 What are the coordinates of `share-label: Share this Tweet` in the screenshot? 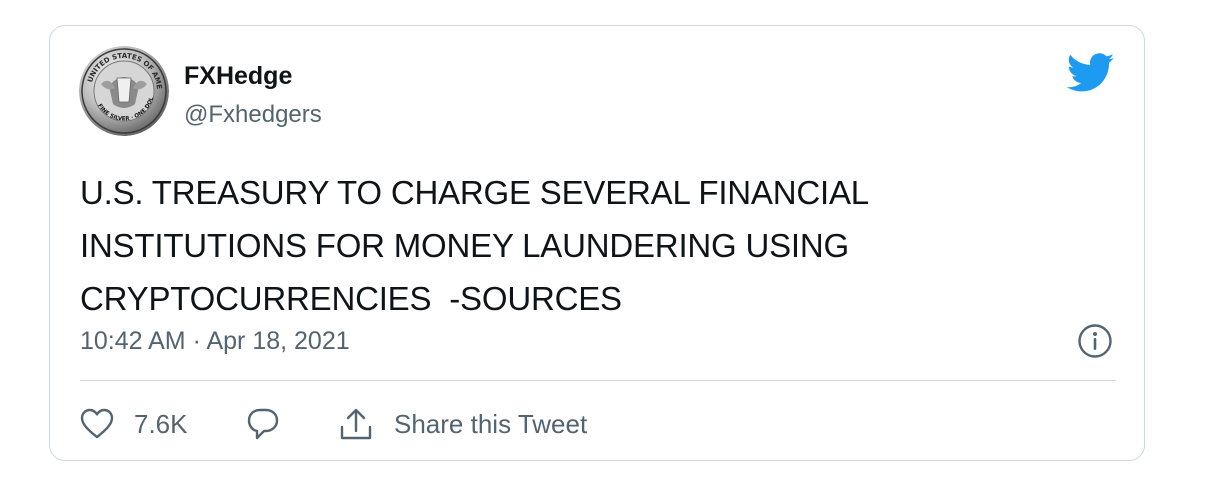 It's located at (491, 423).